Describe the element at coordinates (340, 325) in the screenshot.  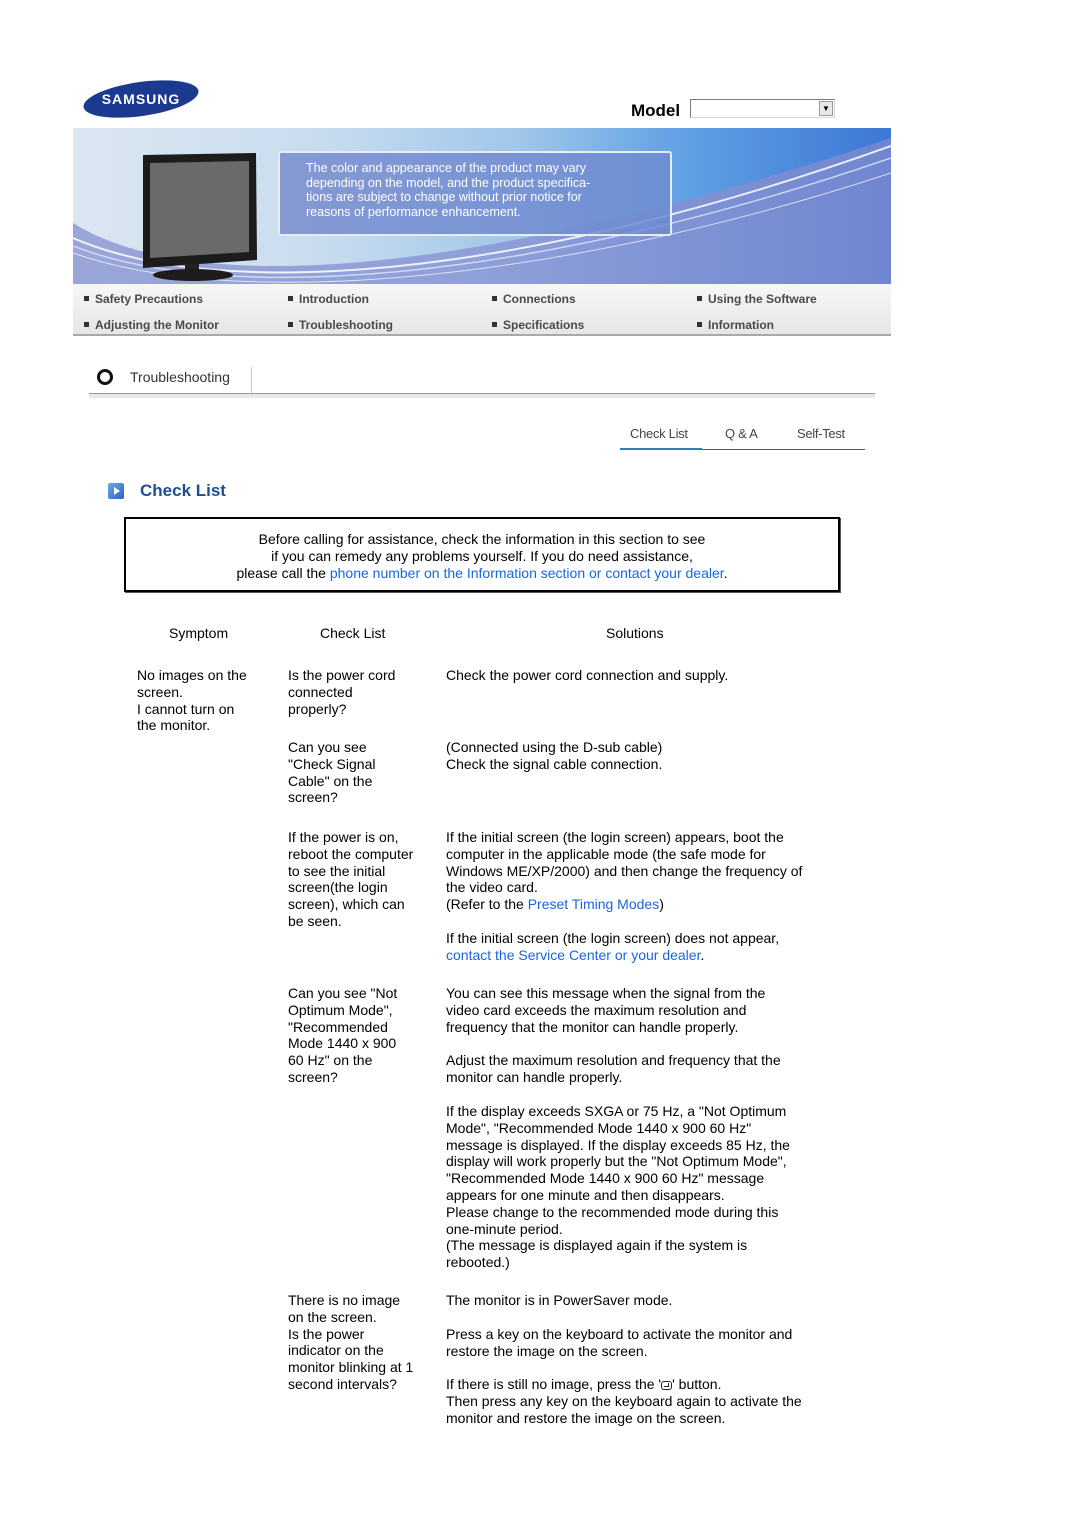
I see `nav-item-troubleshooting: Troubleshooting` at that location.